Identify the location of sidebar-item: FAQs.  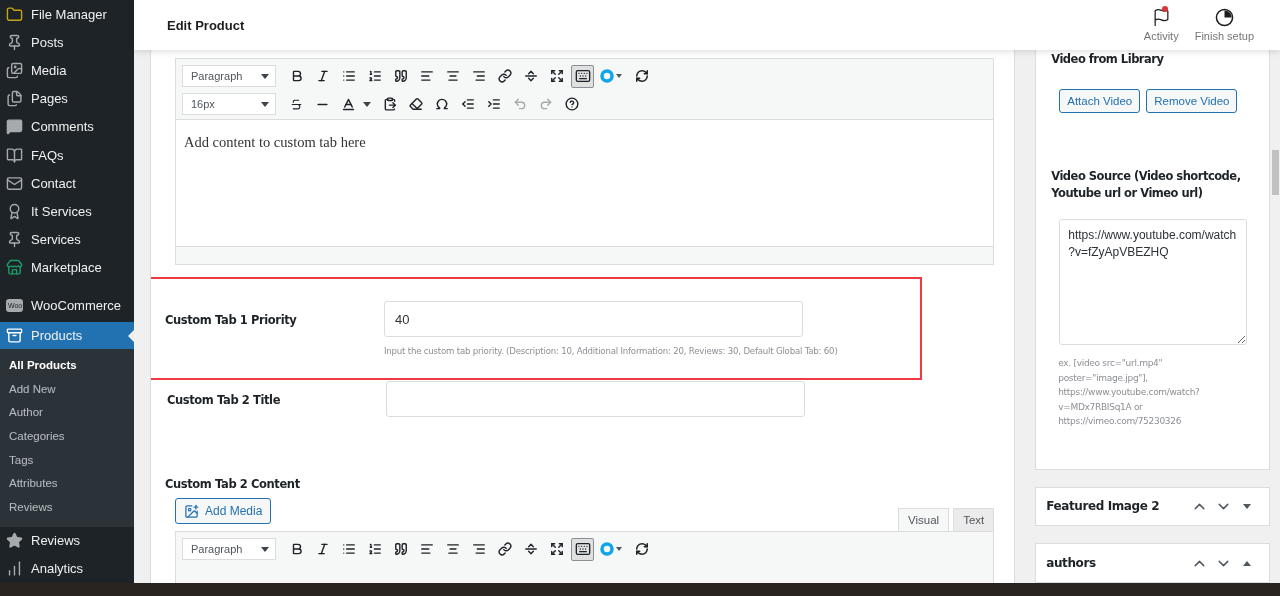
(67, 155).